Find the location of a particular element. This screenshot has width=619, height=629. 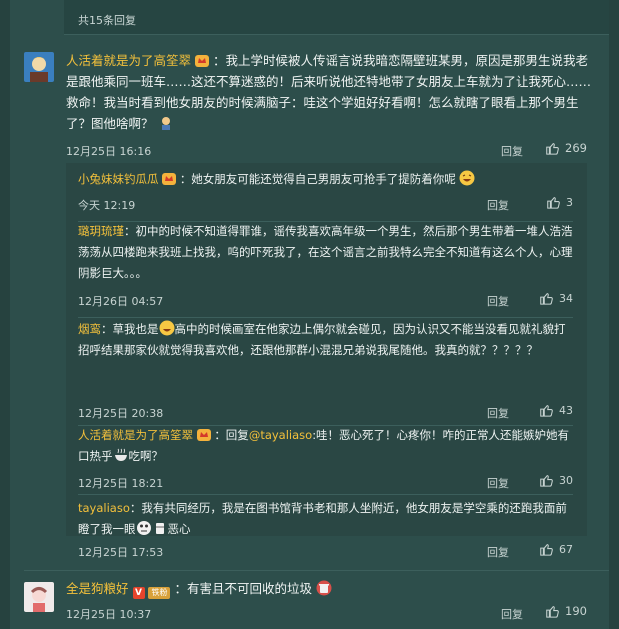

comment-body: ：有害且不可回收的垃圾 is located at coordinates (243, 588).